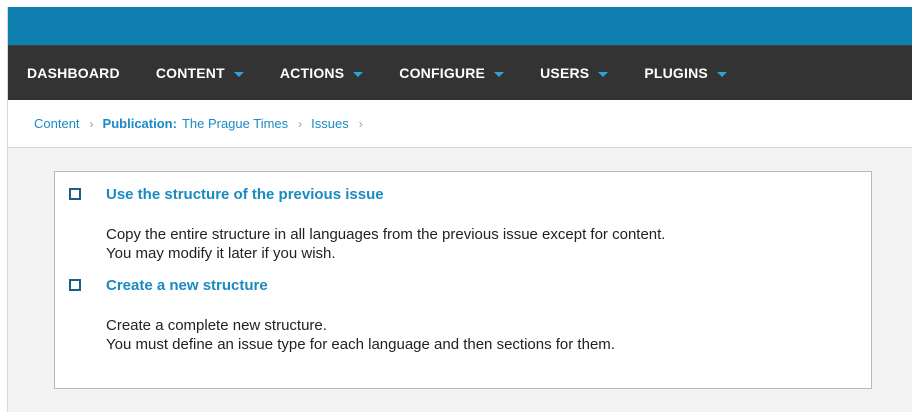 The height and width of the screenshot is (412, 912). I want to click on nav-plugins: PLUGINS, so click(685, 73).